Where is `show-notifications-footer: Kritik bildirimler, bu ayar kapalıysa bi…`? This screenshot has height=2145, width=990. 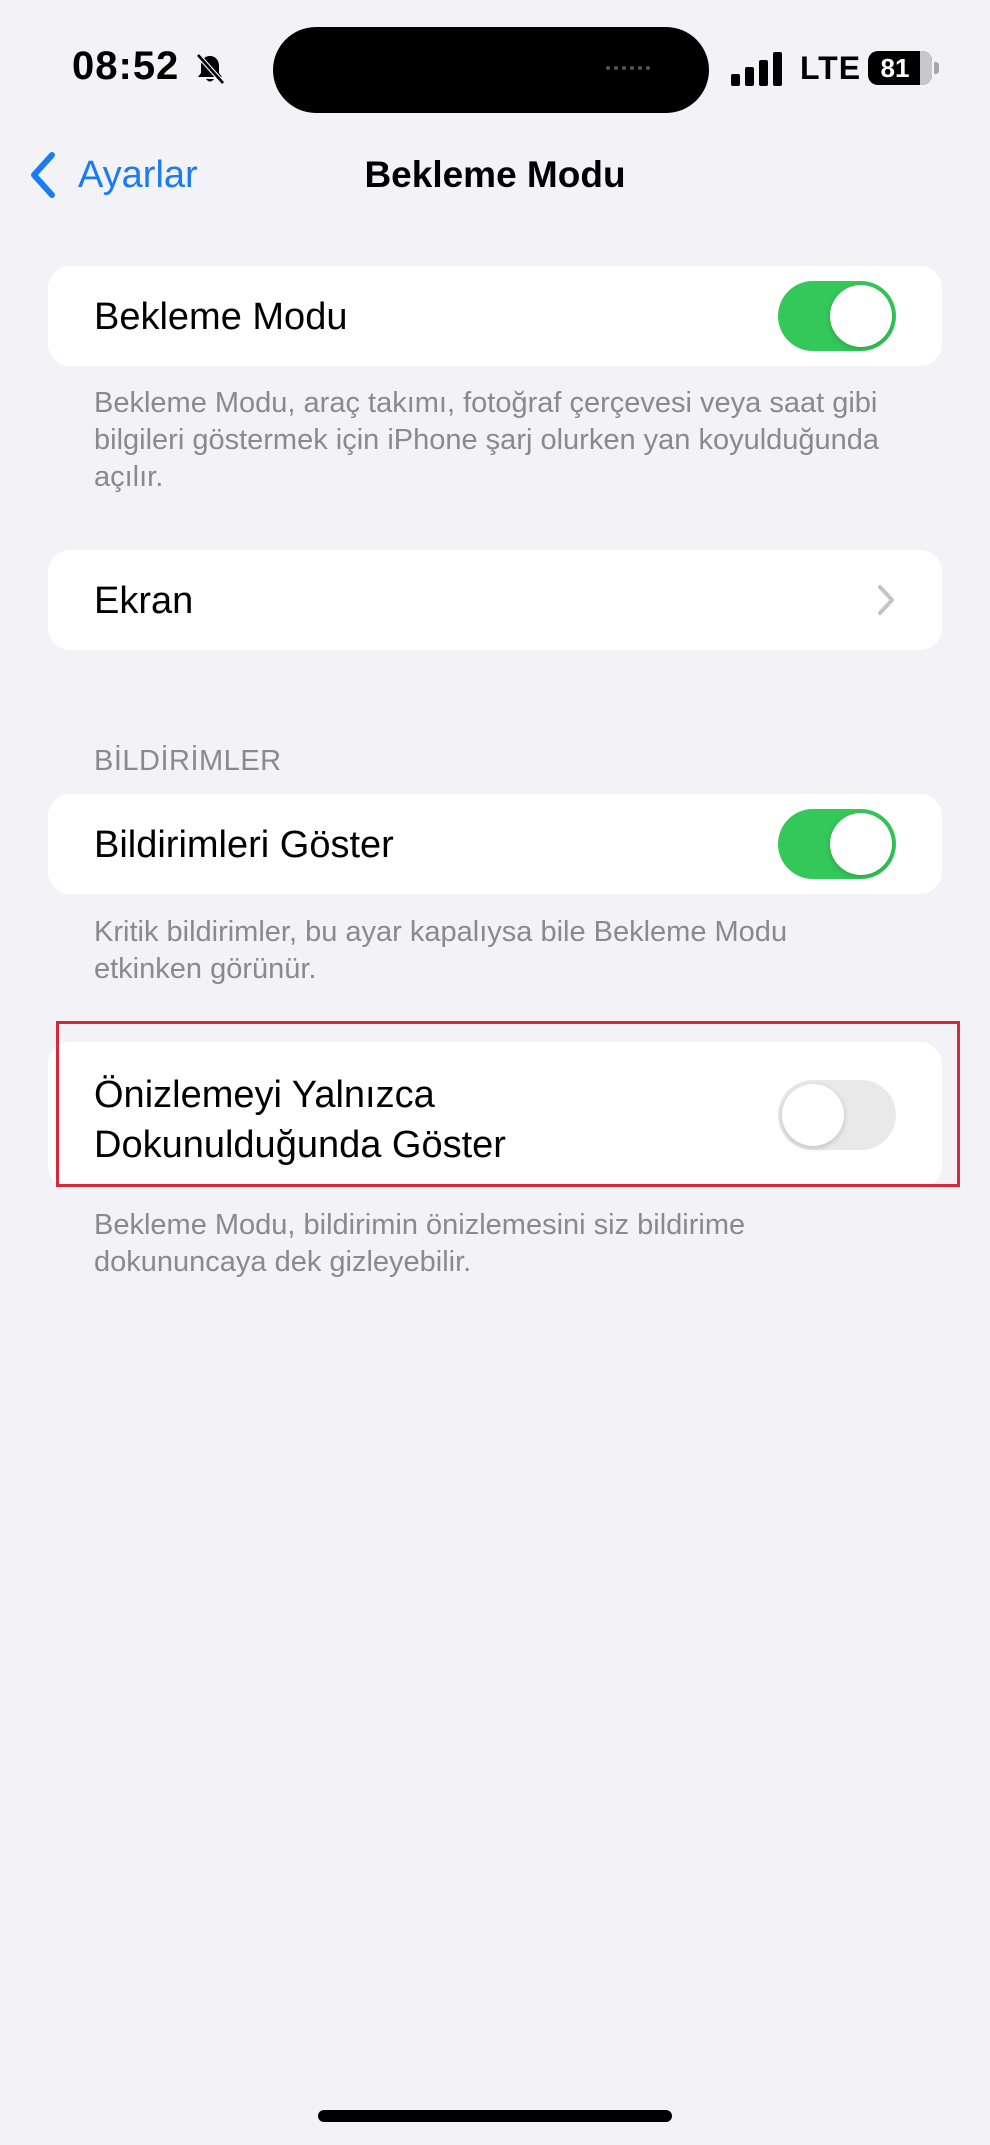
show-notifications-footer: Kritik bildirimler, bu ayar kapalıysa bi… is located at coordinates (441, 950).